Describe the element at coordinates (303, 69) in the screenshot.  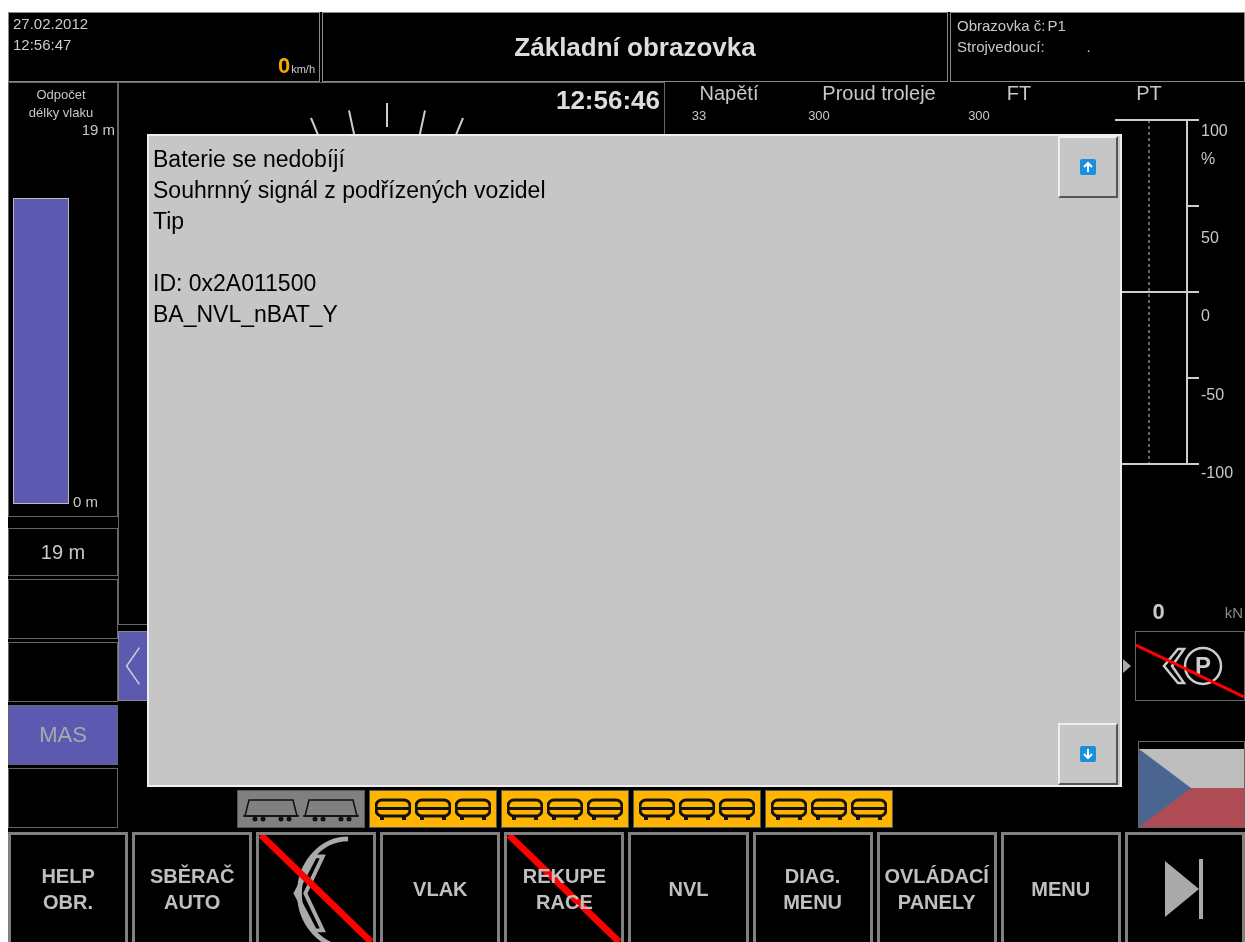
I see `speed-unit: km/h` at that location.